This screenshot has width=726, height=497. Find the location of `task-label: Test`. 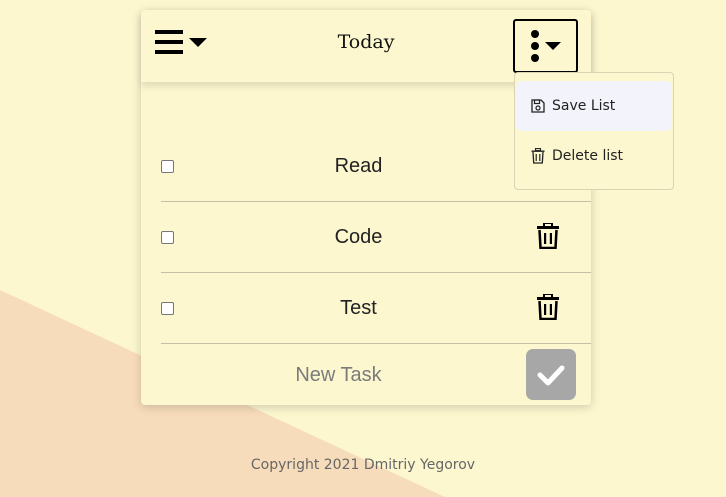

task-label: Test is located at coordinates (358, 307).